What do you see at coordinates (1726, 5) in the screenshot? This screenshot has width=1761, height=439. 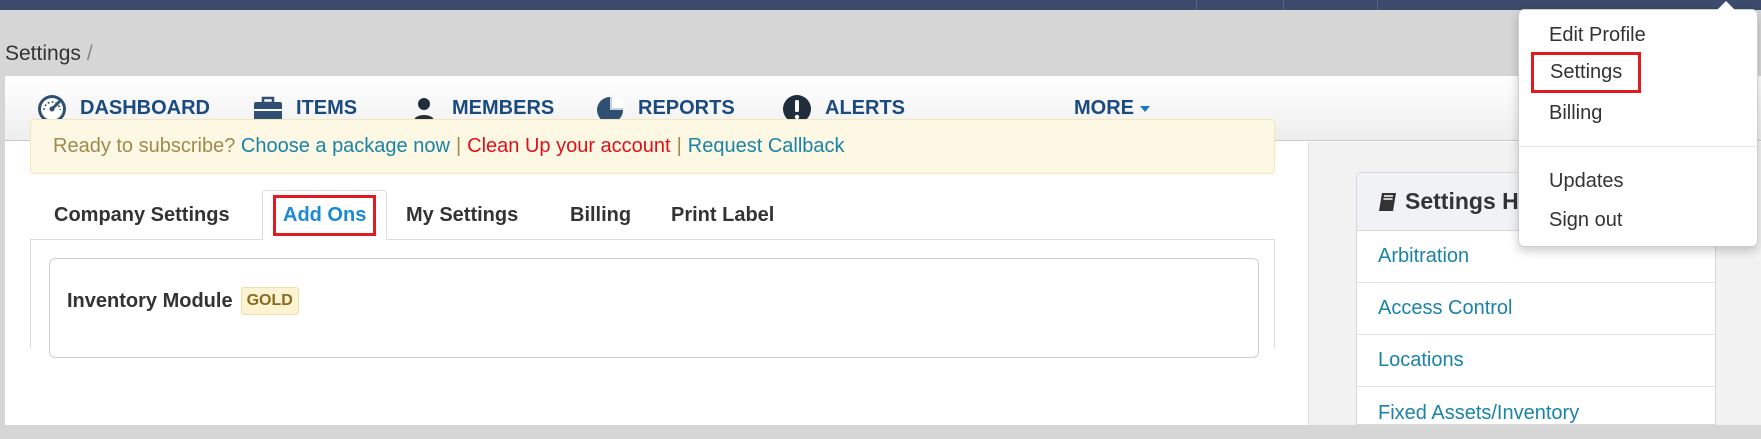 I see `dropdown-arrow` at bounding box center [1726, 5].